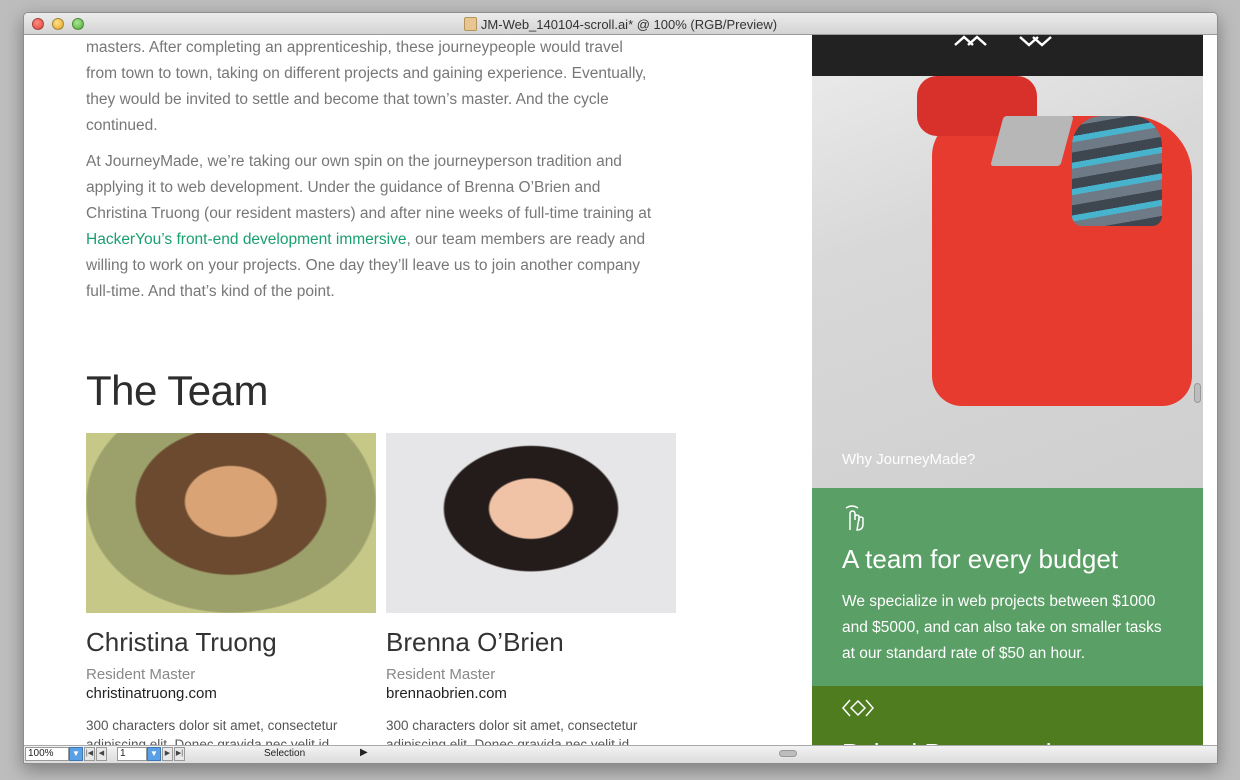  Describe the element at coordinates (154, 754) in the screenshot. I see `page-dropdown-button: ▼` at that location.